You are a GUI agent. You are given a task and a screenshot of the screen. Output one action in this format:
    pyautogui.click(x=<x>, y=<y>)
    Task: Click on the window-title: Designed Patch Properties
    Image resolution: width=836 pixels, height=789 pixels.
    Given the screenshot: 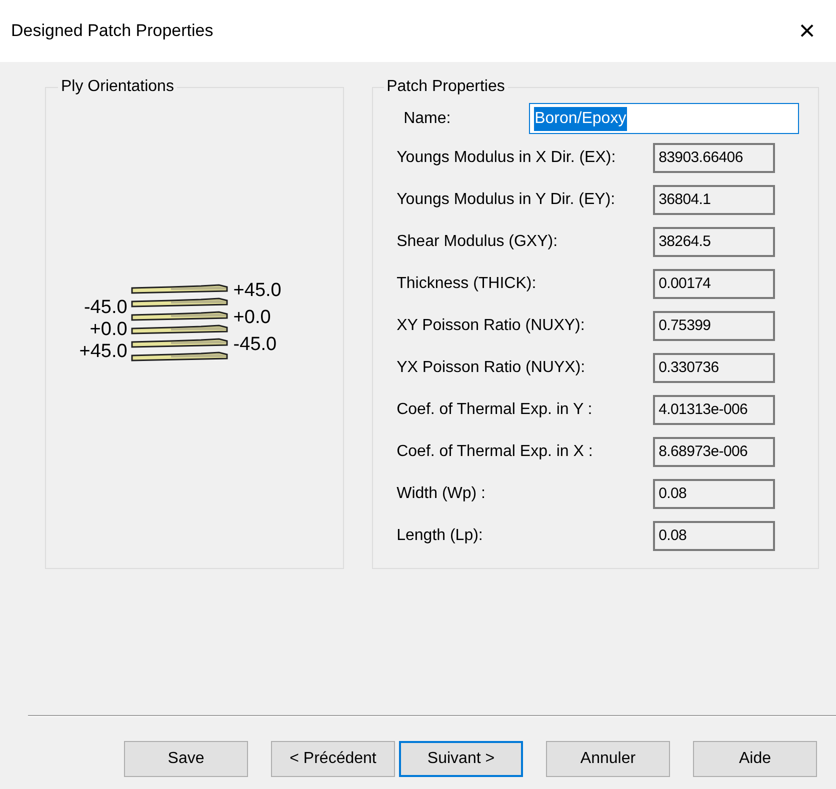 What is the action you would take?
    pyautogui.click(x=112, y=31)
    